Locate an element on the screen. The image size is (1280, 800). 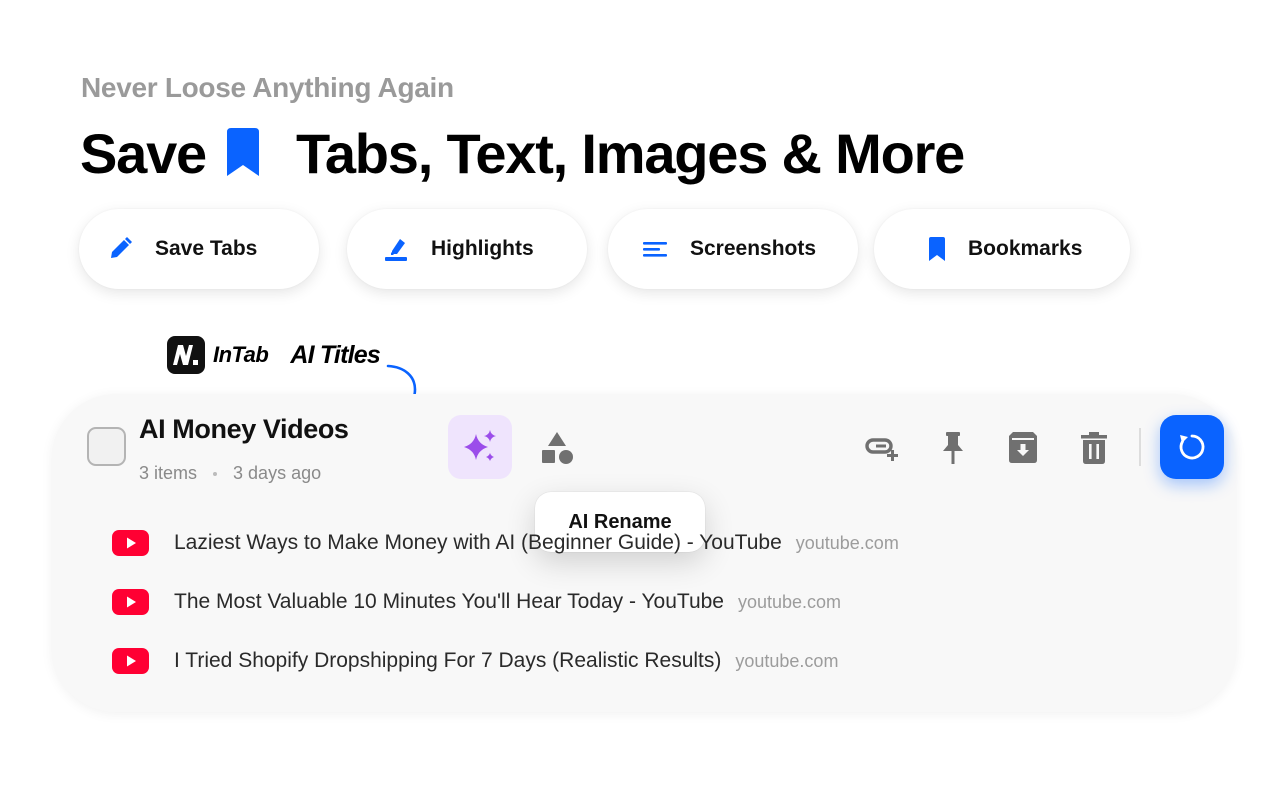
headline: Save Tabs, Text, Images & More is located at coordinates (522, 153).